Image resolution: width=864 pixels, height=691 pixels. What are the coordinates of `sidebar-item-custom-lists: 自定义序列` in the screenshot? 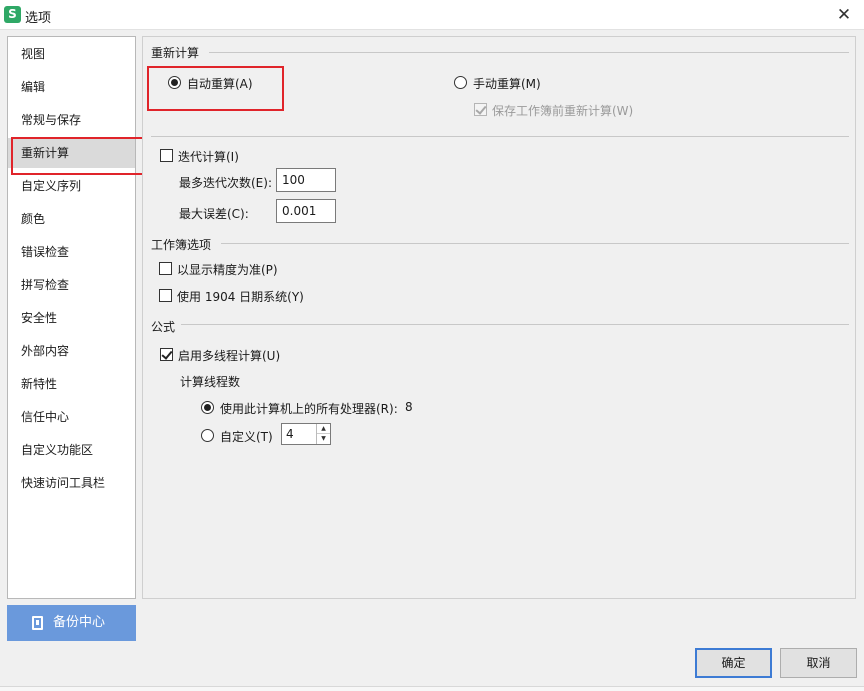 It's located at (71, 186).